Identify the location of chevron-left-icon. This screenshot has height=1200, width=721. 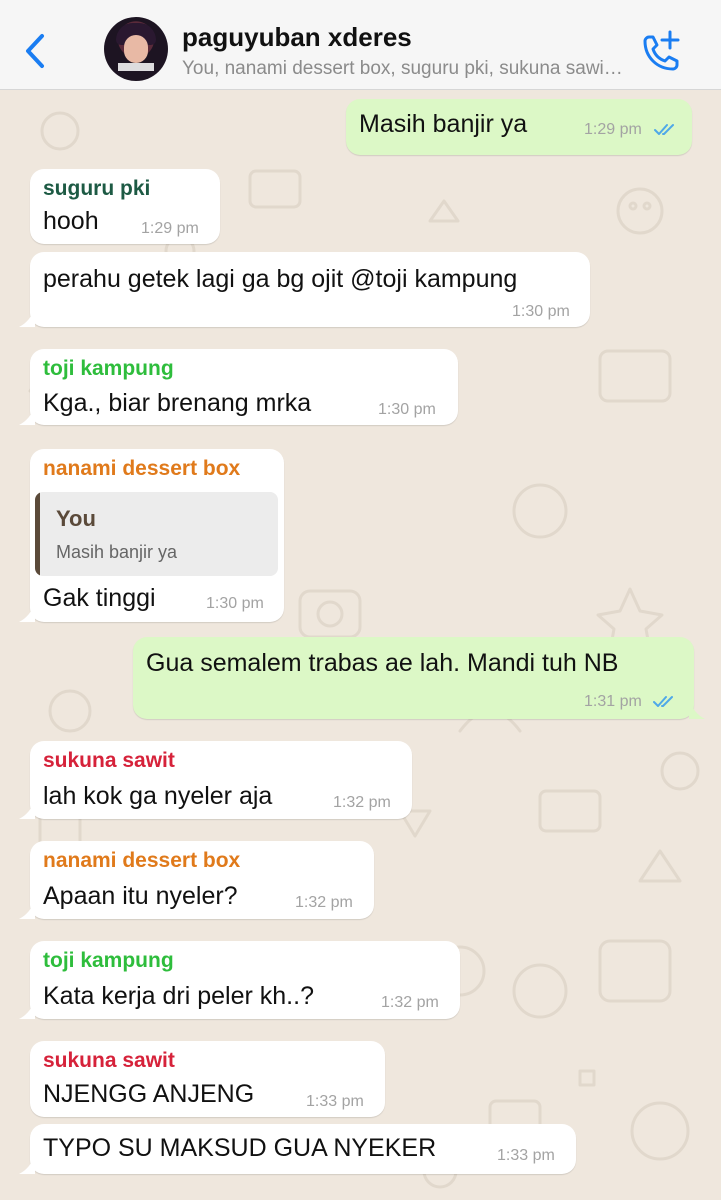
(35, 51).